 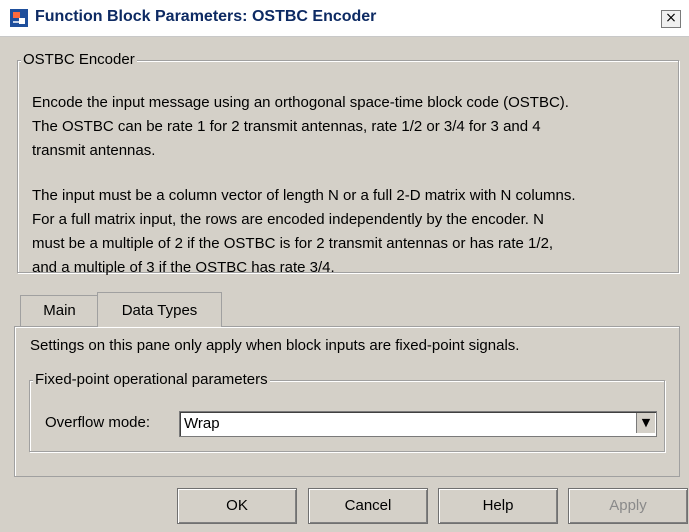 I want to click on window-title: Function Block Parameters: OSTBC Encoder, so click(x=206, y=16).